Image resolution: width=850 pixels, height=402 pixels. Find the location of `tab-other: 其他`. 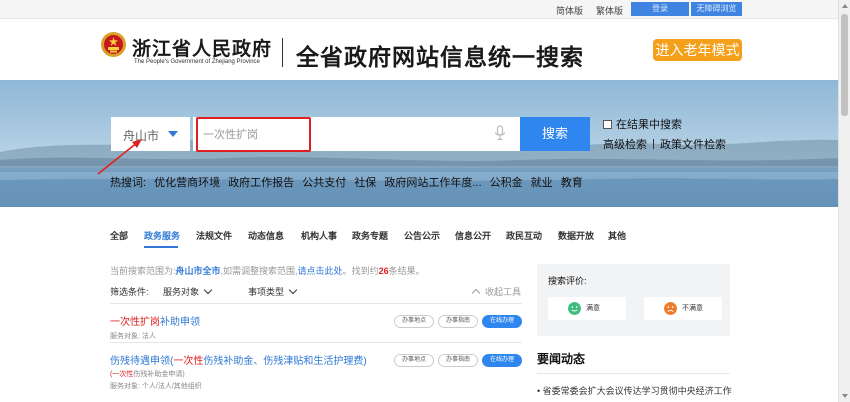

tab-other: 其他 is located at coordinates (617, 235).